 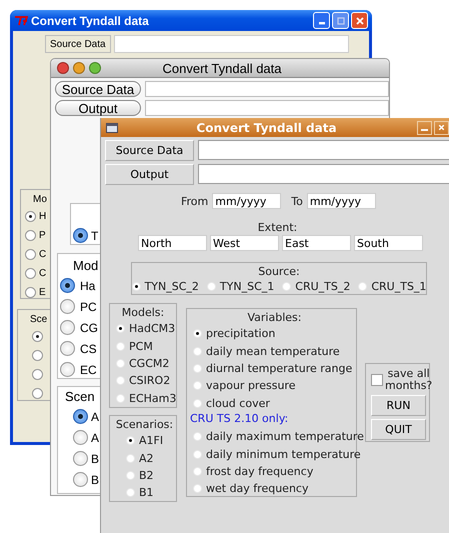 I want to click on note-label: CRU TS 2.10 only:, so click(x=240, y=419).